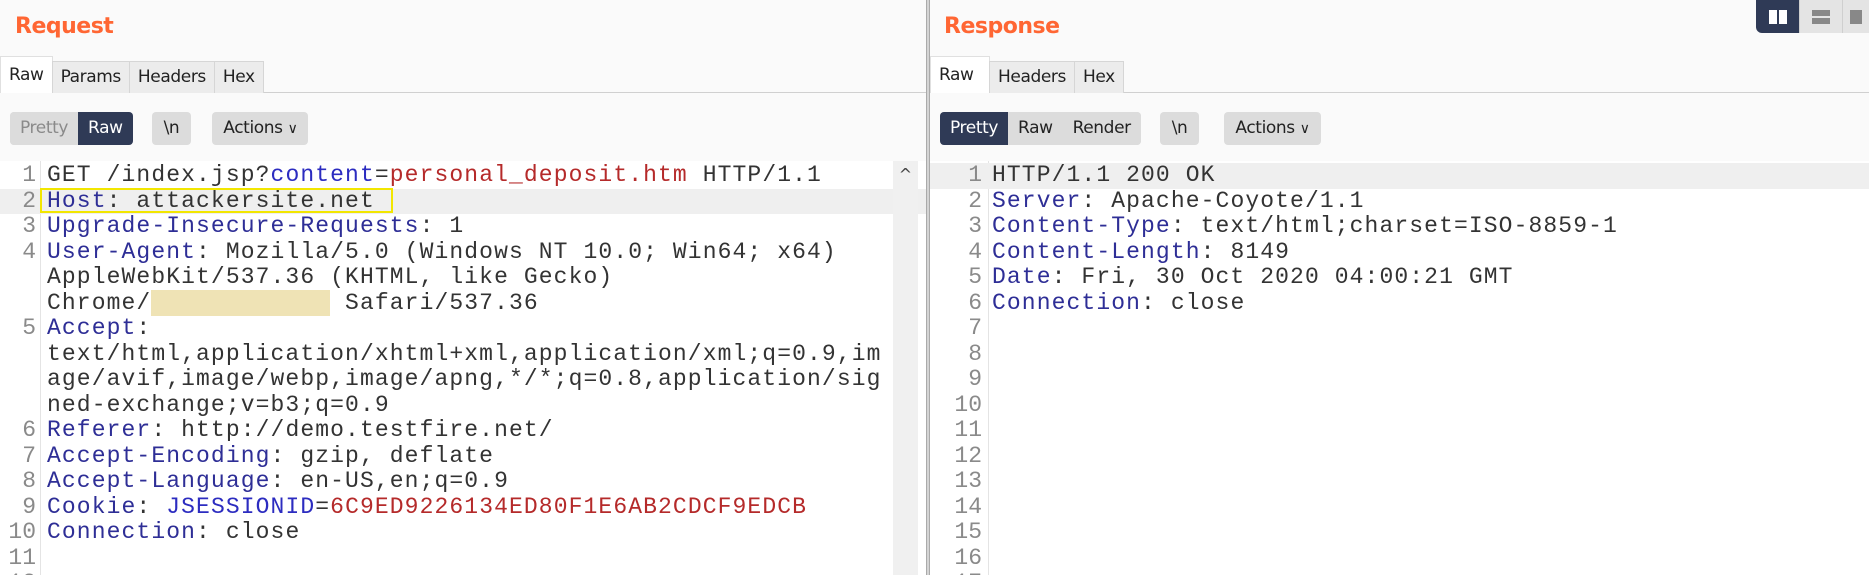 The width and height of the screenshot is (1869, 575). What do you see at coordinates (1399, 558) in the screenshot?
I see `code-line: 16` at bounding box center [1399, 558].